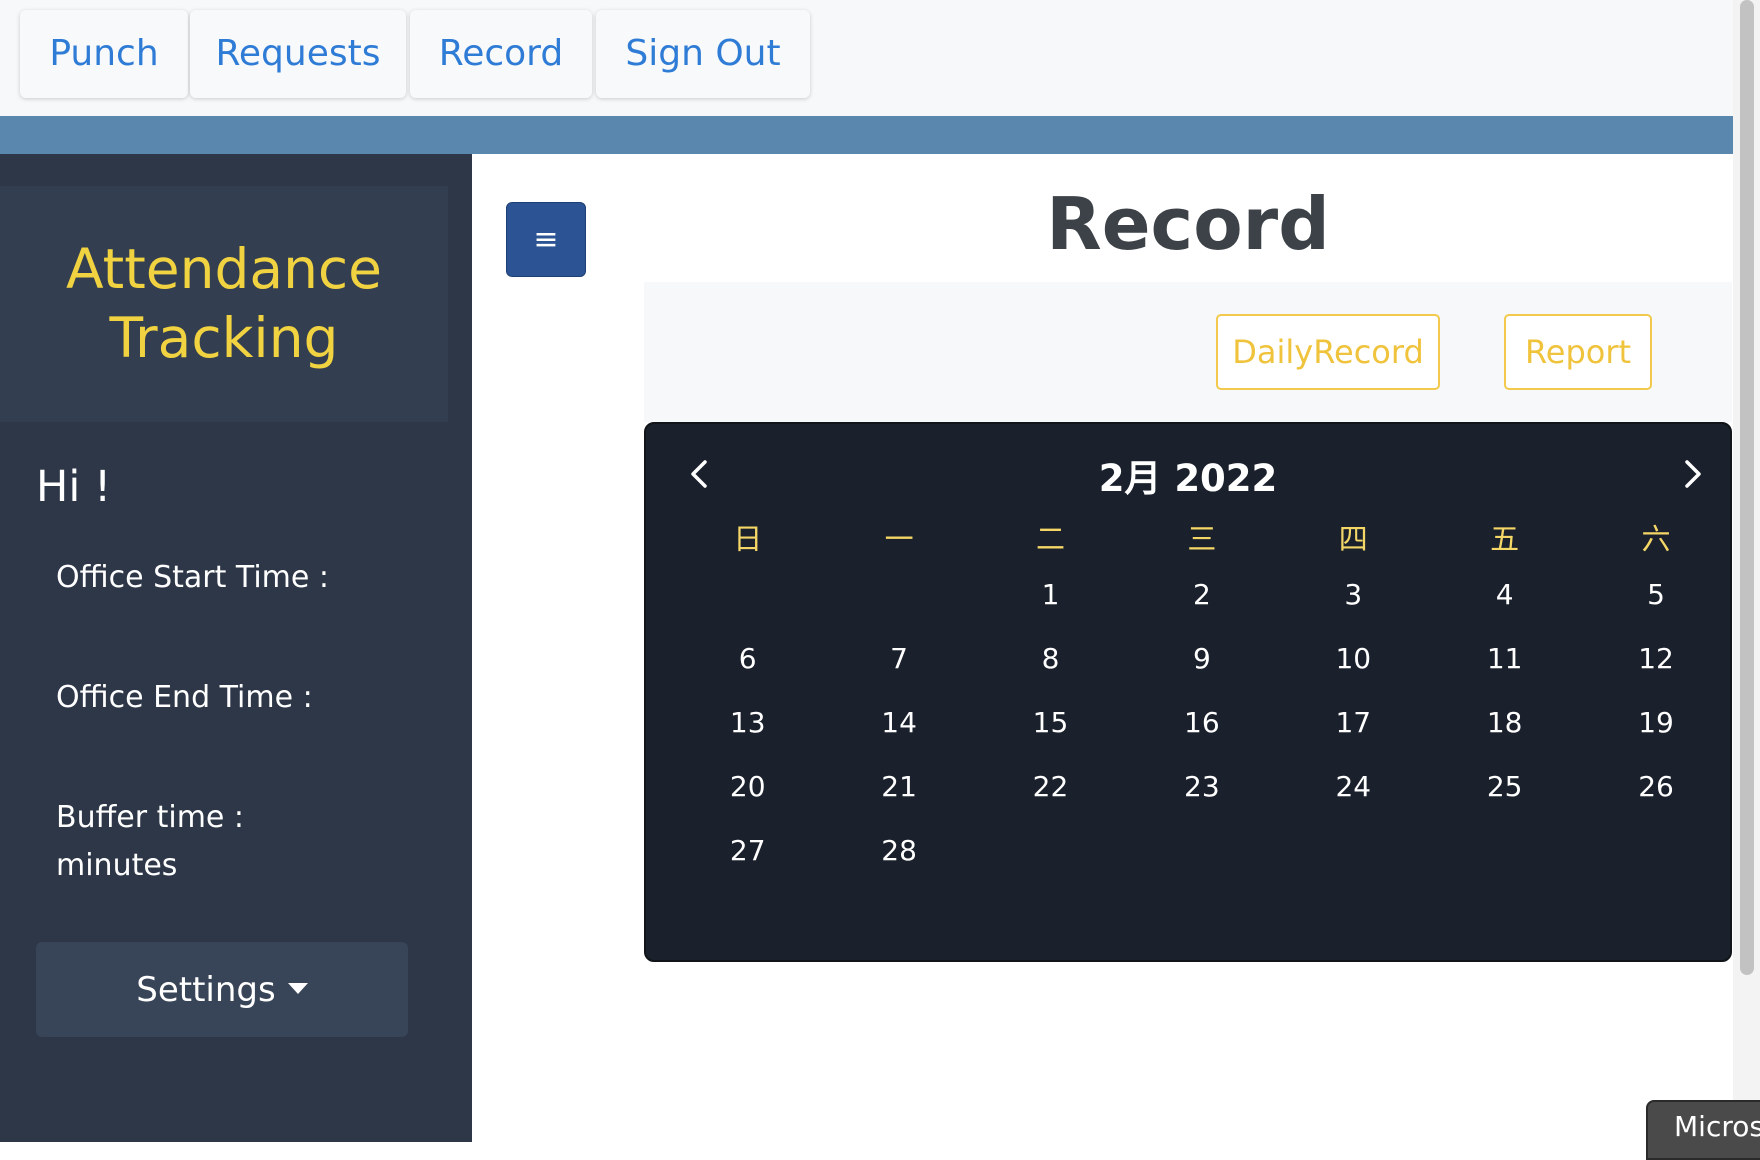 The image size is (1760, 1160). I want to click on calendar-day: 1, so click(1050, 594).